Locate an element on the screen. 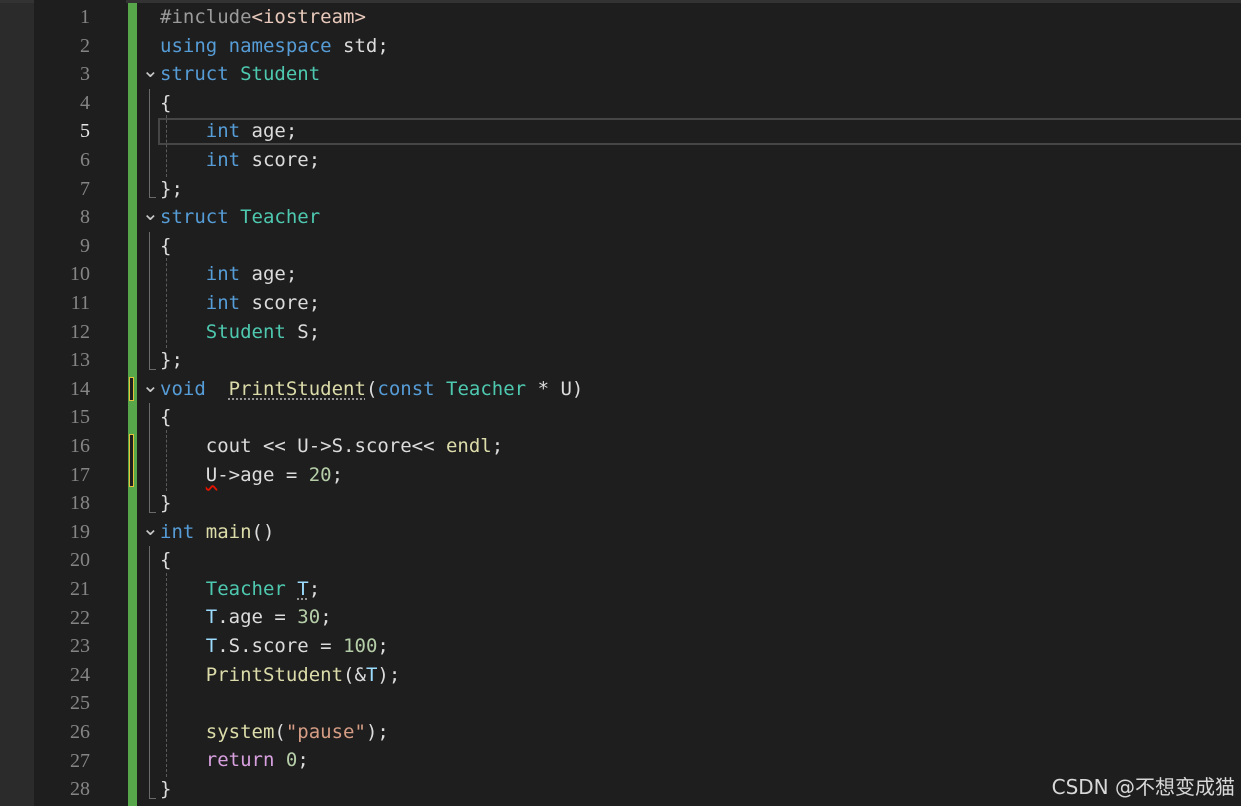  code-line: U->age = 20; is located at coordinates (700, 475).